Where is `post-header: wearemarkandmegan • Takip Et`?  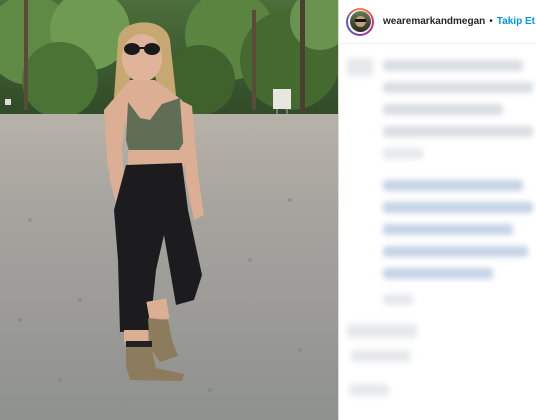
post-header: wearemarkandmegan • Takip Et is located at coordinates (437, 22).